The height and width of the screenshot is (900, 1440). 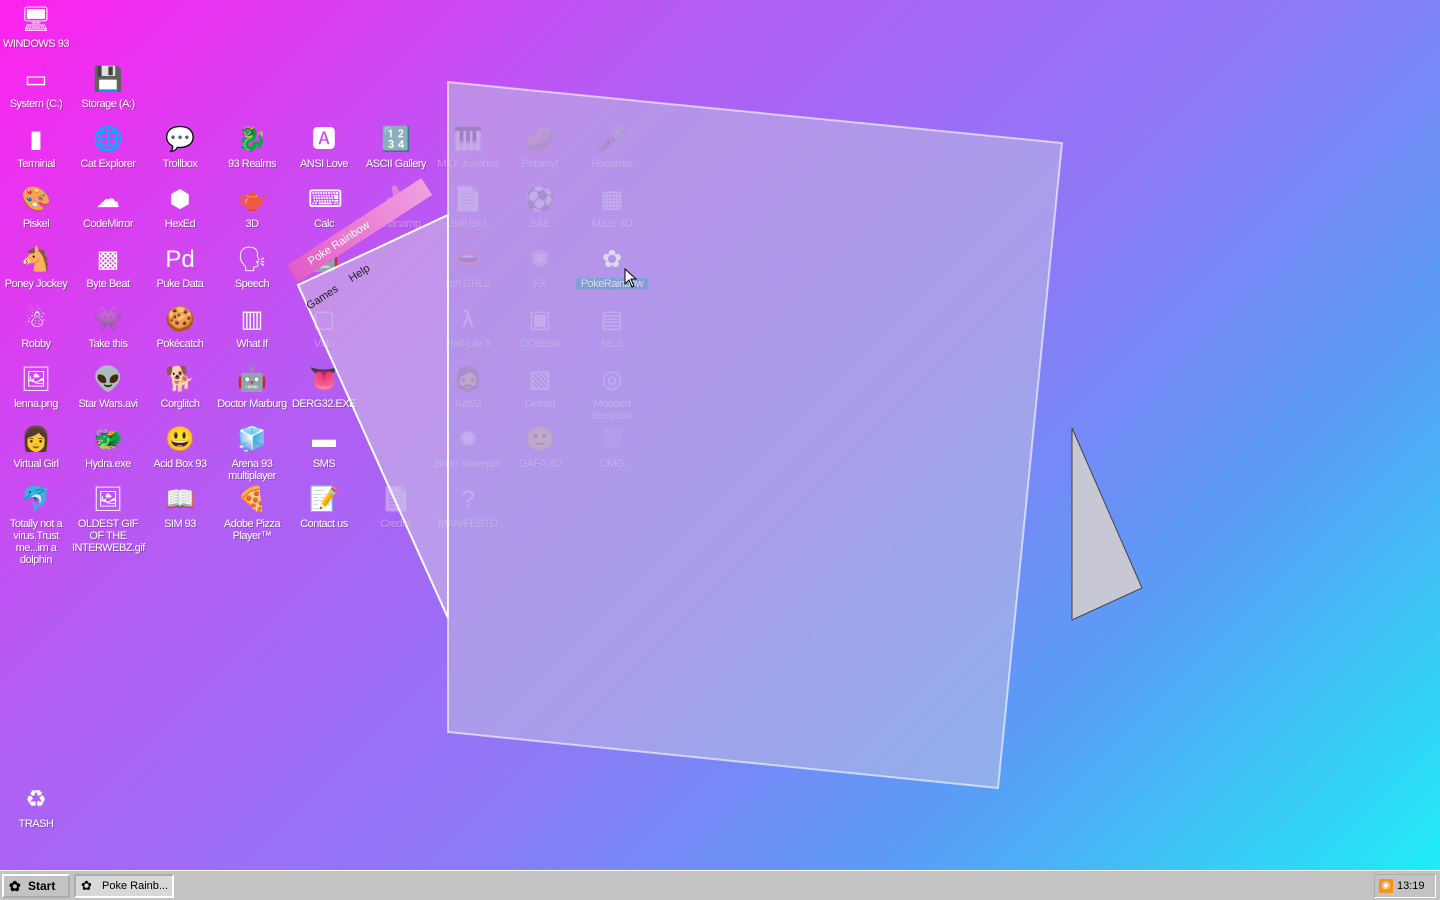 I want to click on desktop-icon: 💾 Storage (A:), so click(x=108, y=87).